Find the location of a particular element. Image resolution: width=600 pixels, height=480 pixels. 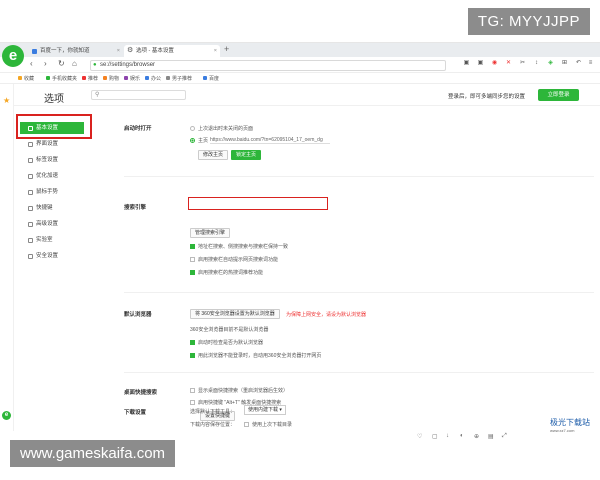

bookmark-item: 收藏 is located at coordinates (26, 78).